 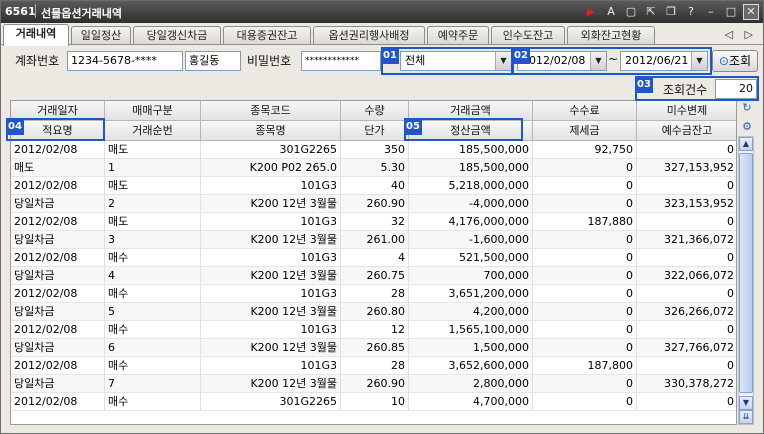 What do you see at coordinates (471, 402) in the screenshot?
I see `cell-amount: 4,700,000` at bounding box center [471, 402].